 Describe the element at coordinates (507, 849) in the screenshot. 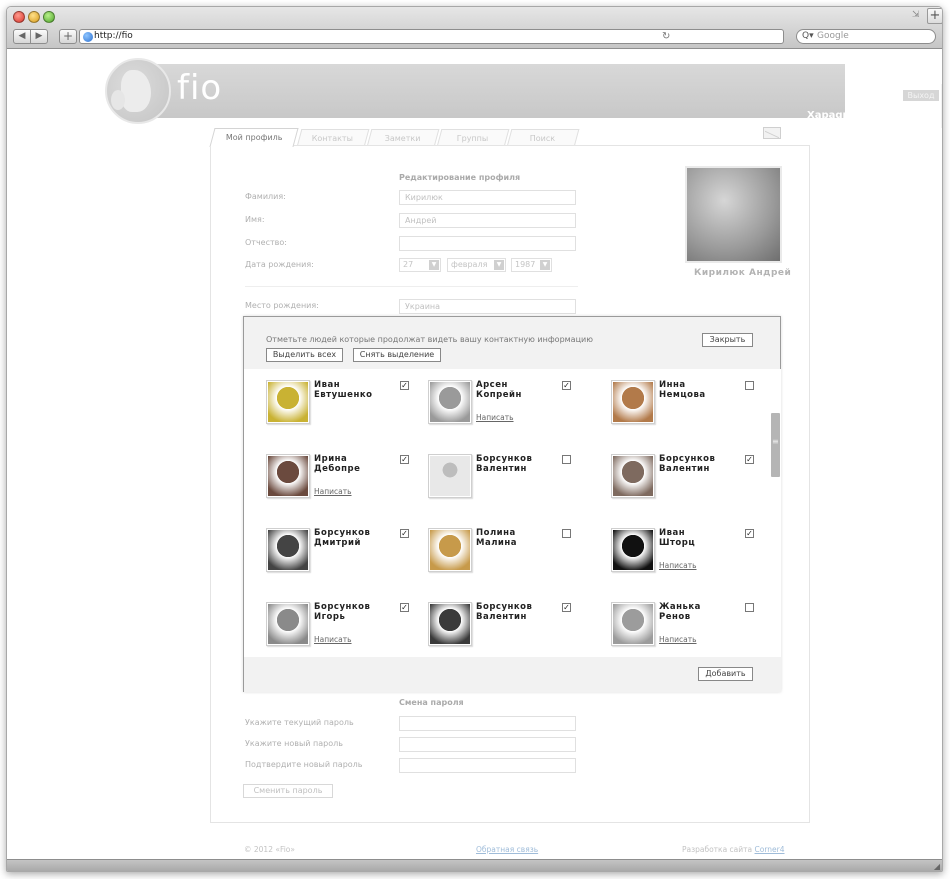

I see `feedback-link: Обратная связь` at that location.